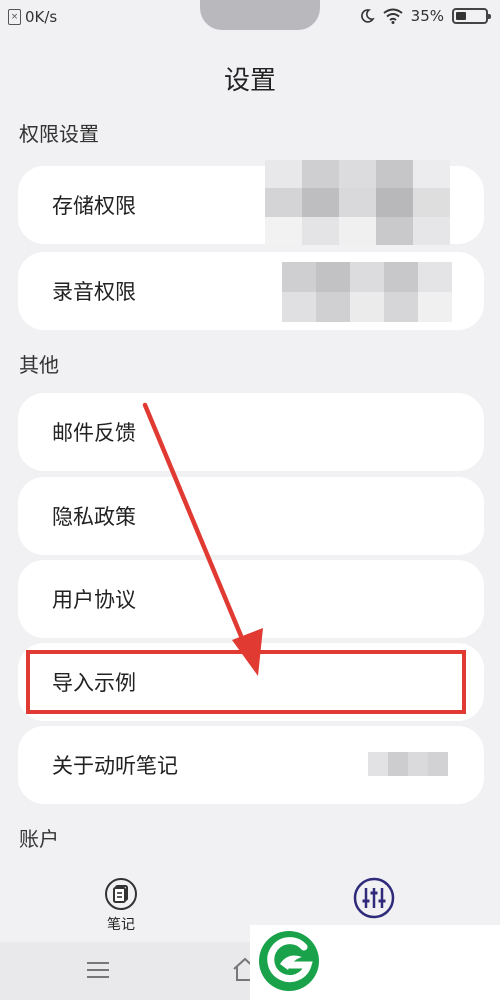  I want to click on watermark-area, so click(375, 962).